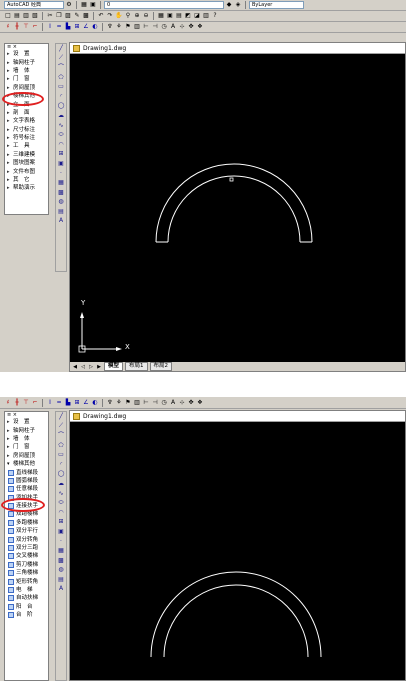 This screenshot has width=406, height=681. What do you see at coordinates (61, 135) in the screenshot?
I see `ellipse-icon: ⬭` at bounding box center [61, 135].